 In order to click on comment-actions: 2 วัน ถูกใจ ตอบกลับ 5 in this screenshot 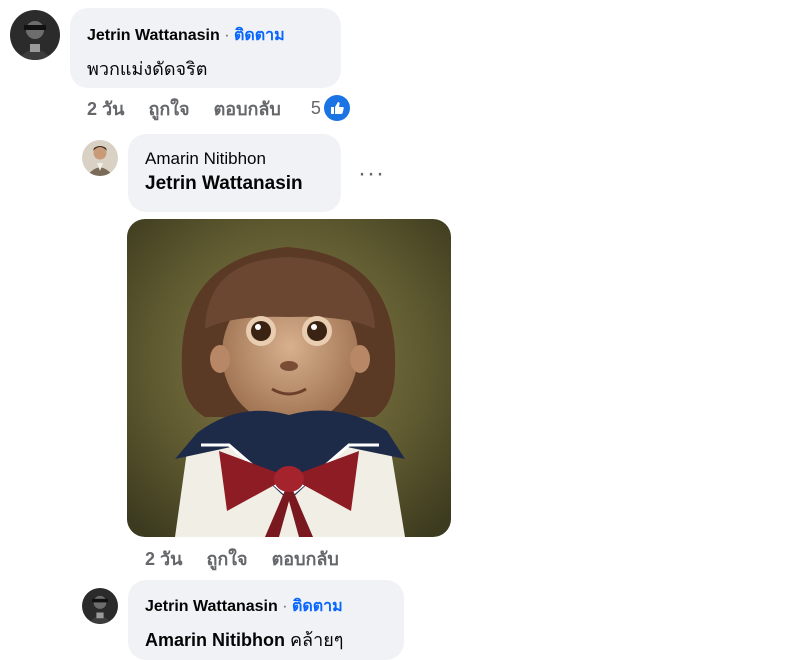, I will do `click(218, 108)`.